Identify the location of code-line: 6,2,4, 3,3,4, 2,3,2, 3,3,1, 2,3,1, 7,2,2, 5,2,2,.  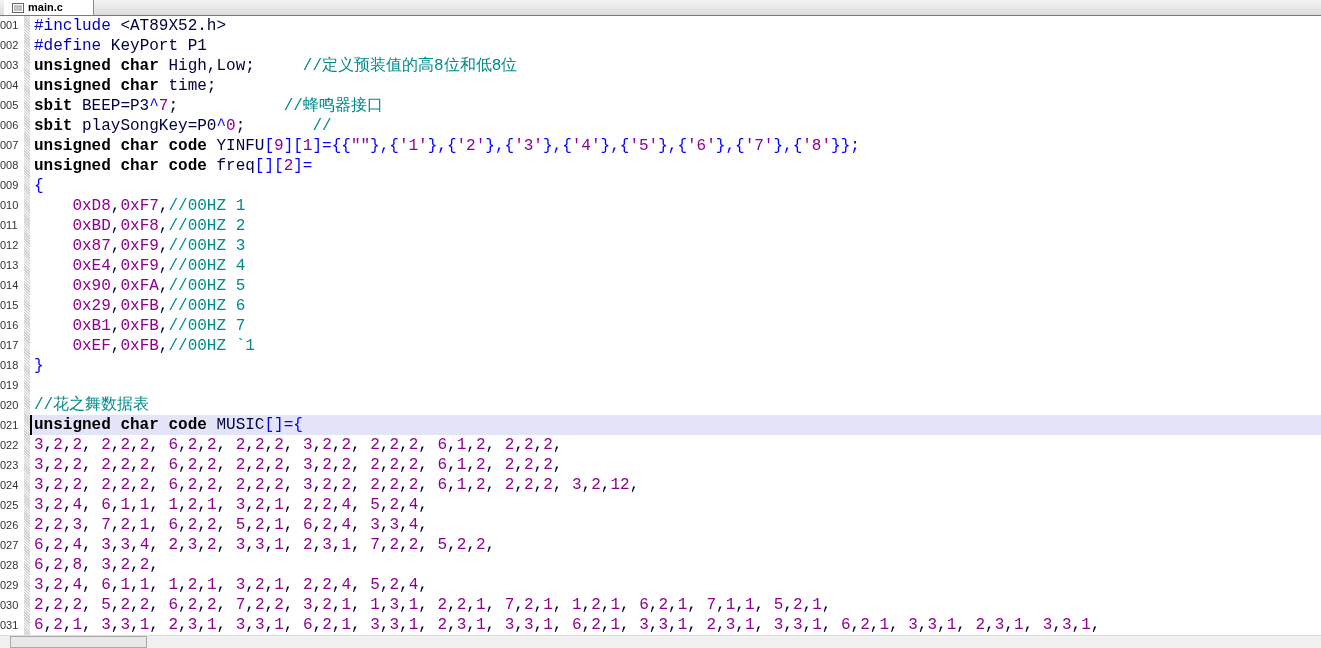
(265, 545).